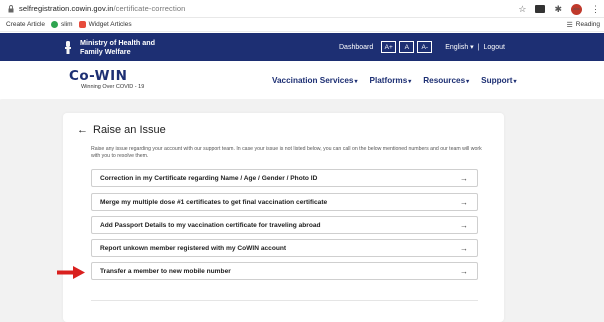  I want to click on divider, so click(284, 300).